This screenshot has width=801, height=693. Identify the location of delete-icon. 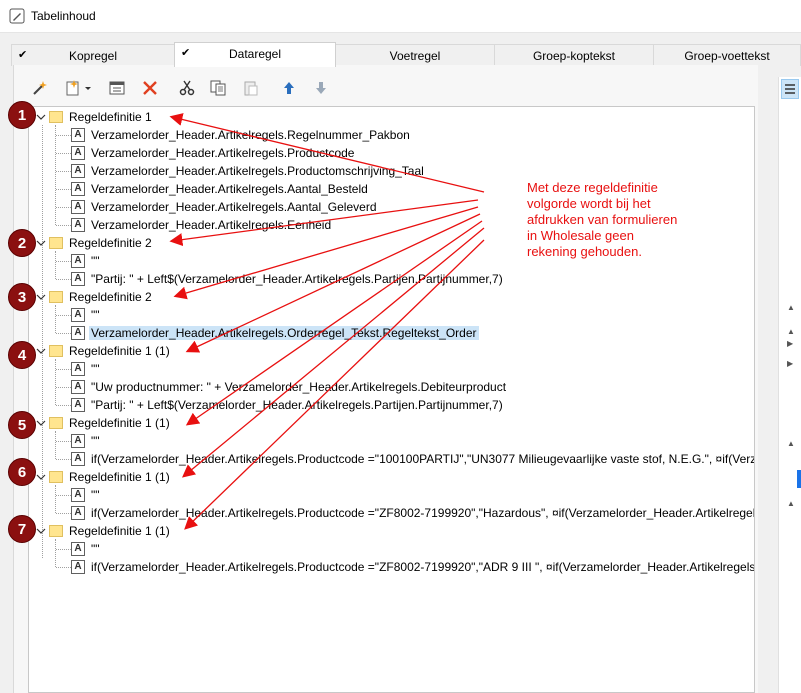
(150, 88).